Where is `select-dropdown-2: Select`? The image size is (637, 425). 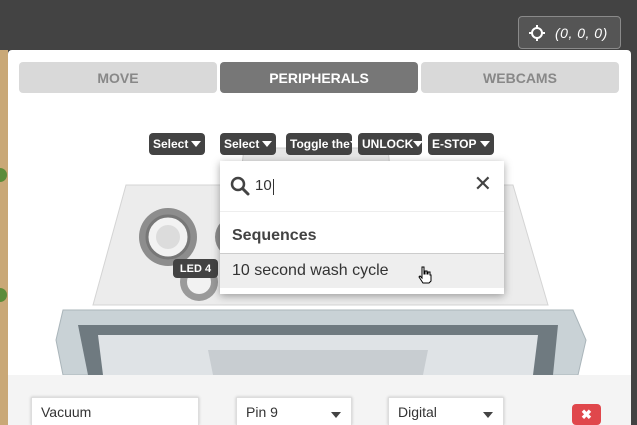 select-dropdown-2: Select is located at coordinates (248, 144).